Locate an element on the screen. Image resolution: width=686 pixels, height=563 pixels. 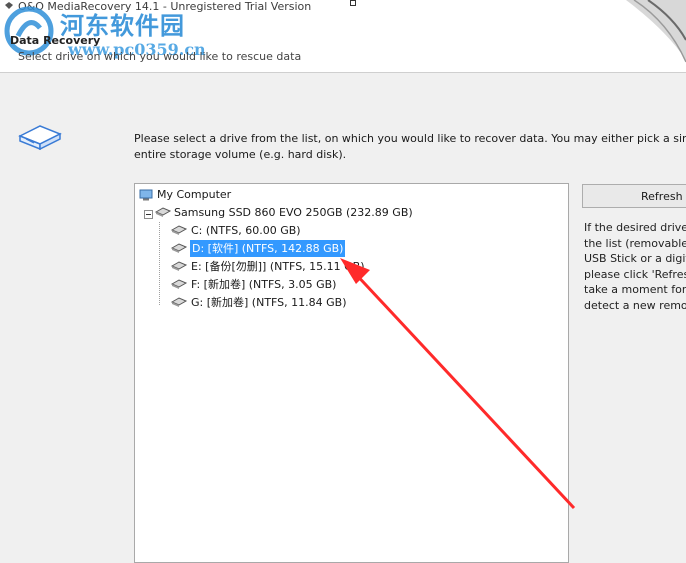
tree-label: C: (NTFS, 60.00 GB) is located at coordinates (246, 230).